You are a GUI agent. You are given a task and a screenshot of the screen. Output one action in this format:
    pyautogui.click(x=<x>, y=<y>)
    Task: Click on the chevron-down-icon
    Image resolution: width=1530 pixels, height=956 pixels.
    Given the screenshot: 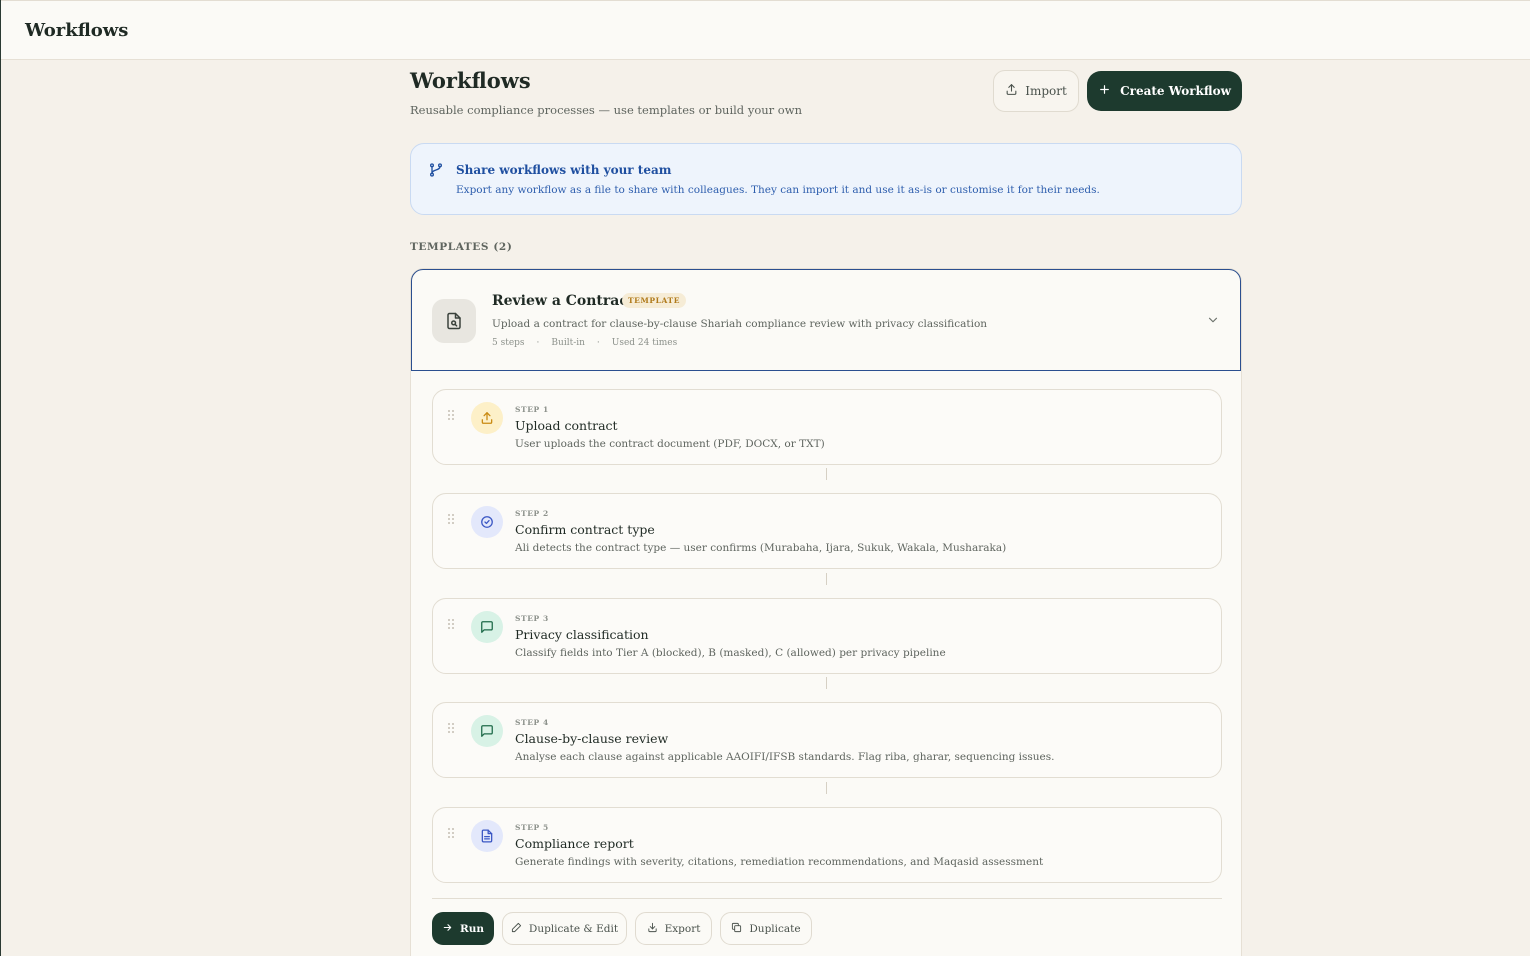 What is the action you would take?
    pyautogui.click(x=1213, y=321)
    